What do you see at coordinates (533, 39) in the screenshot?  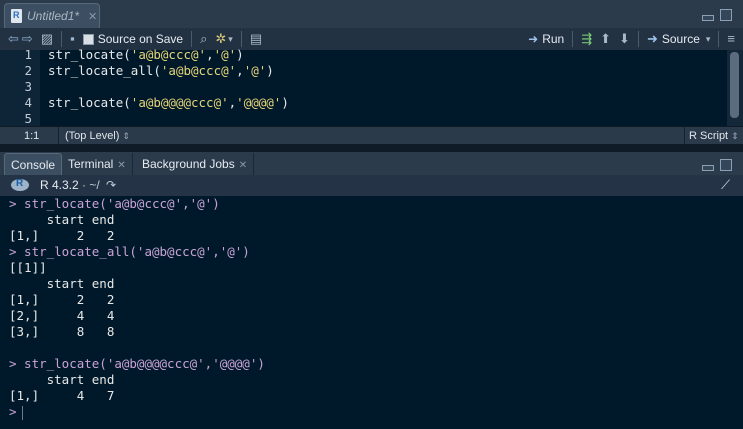 I see `run-icon: ➜` at bounding box center [533, 39].